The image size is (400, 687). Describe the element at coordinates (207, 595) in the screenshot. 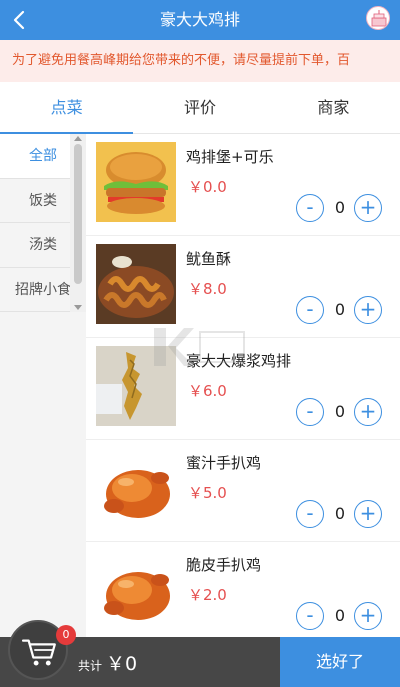

I see `dish-price: ￥2.0` at that location.